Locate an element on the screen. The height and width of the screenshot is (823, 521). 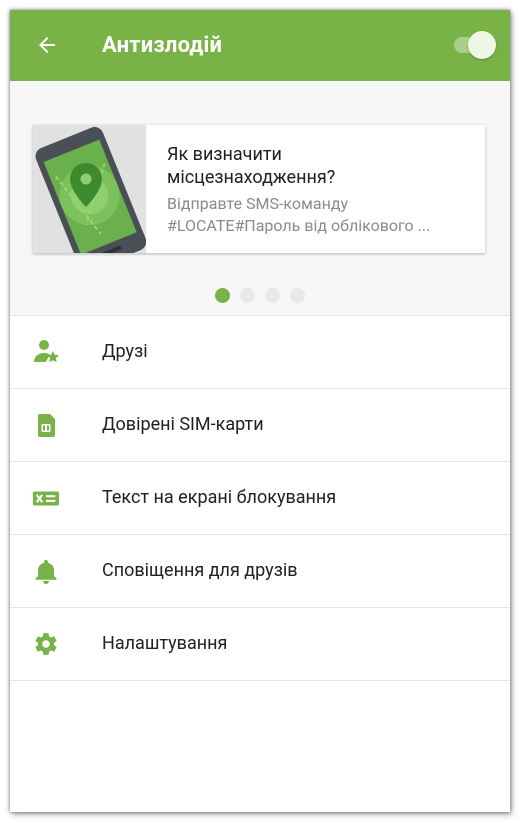
back-button is located at coordinates (47, 45).